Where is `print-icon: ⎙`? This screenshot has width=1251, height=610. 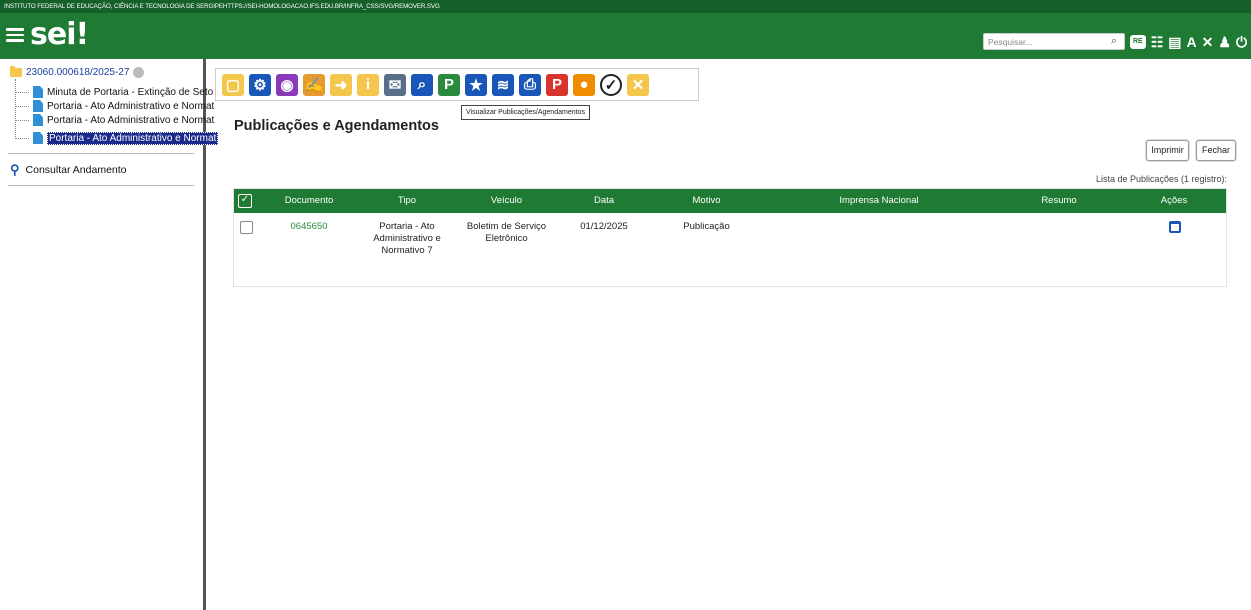 print-icon: ⎙ is located at coordinates (530, 84).